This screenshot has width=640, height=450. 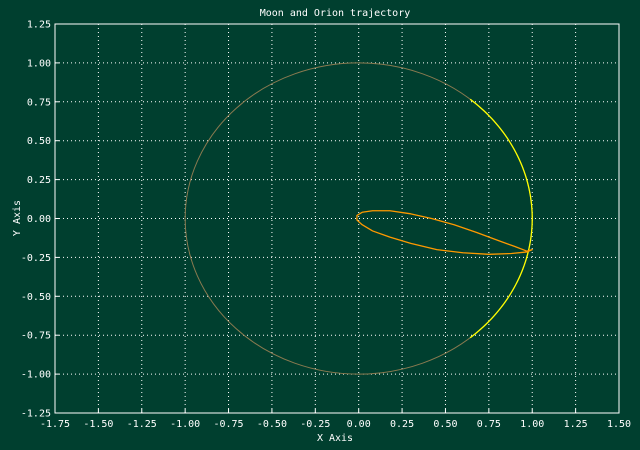 What do you see at coordinates (39, 25) in the screenshot?
I see `y-tick-label: 1.25` at bounding box center [39, 25].